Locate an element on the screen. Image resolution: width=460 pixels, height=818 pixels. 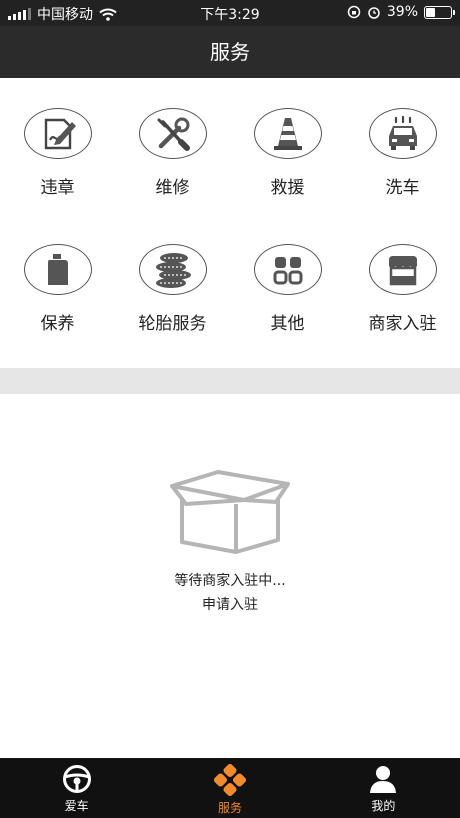
service-label: 救援 is located at coordinates (287, 188).